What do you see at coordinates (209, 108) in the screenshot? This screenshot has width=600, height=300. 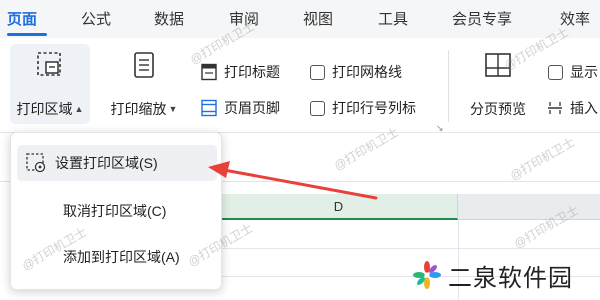 I see `header-footer-icon` at bounding box center [209, 108].